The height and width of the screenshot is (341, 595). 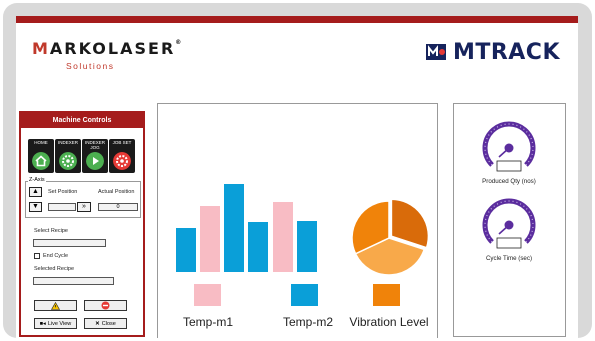 What do you see at coordinates (68, 161) in the screenshot?
I see `gear-icon` at bounding box center [68, 161].